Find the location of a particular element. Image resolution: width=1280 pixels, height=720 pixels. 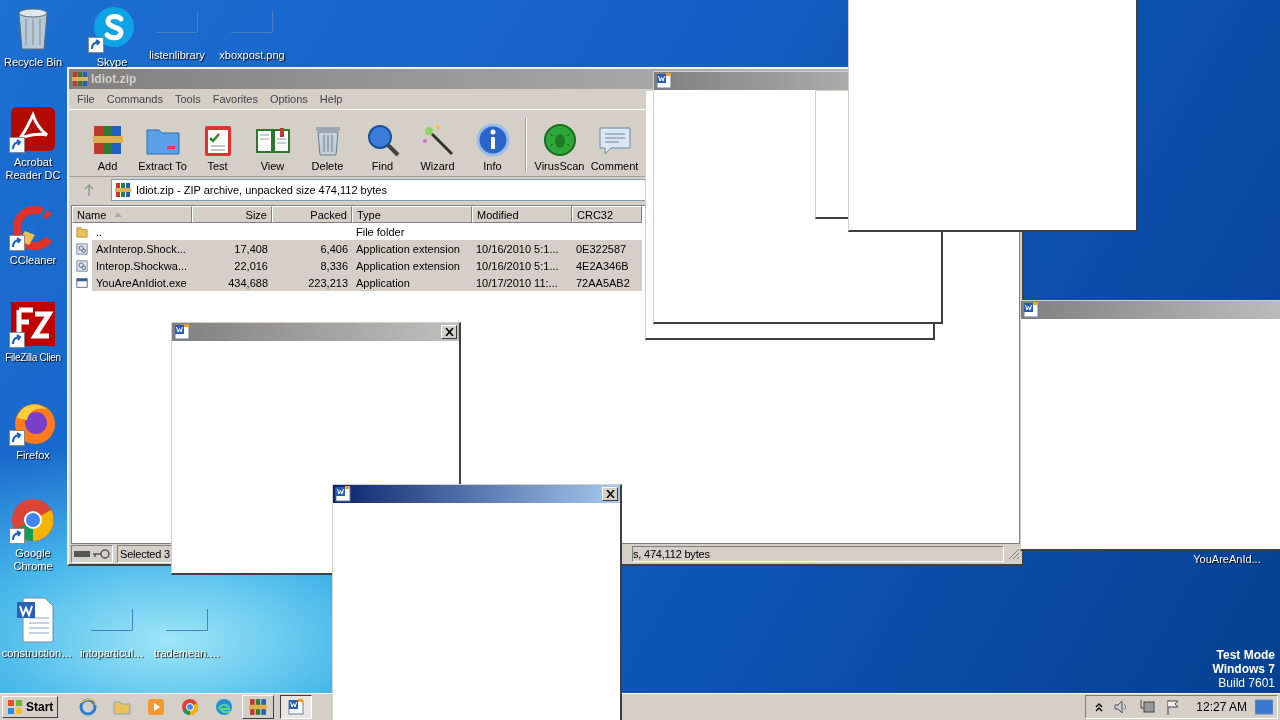

system-notice-text: Windows 7 is located at coordinates (1243, 669).